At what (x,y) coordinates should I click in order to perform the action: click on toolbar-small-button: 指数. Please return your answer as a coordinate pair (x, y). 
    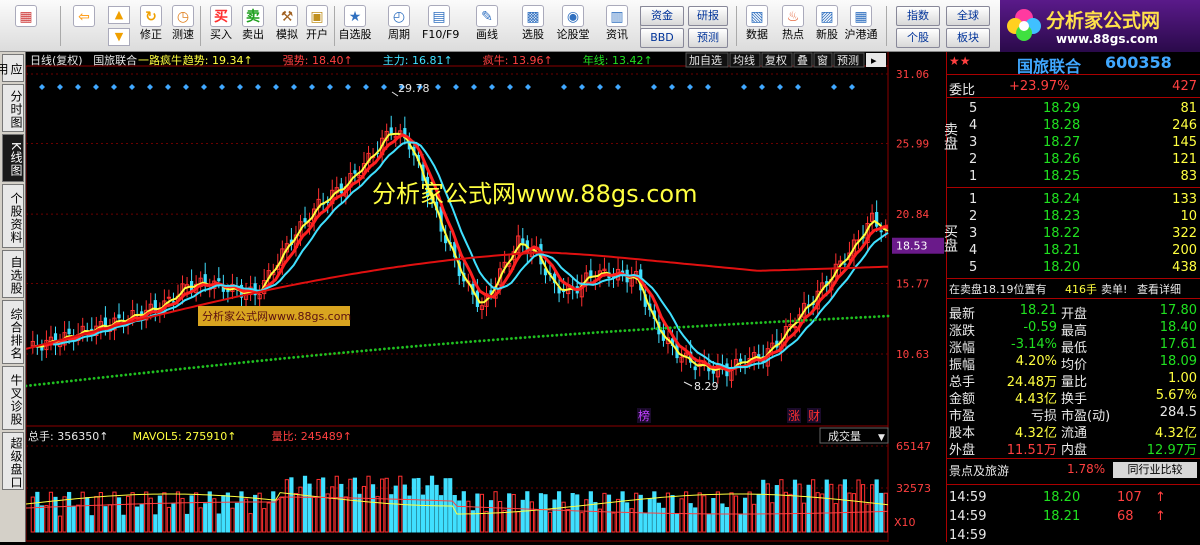
    Looking at the image, I should click on (918, 16).